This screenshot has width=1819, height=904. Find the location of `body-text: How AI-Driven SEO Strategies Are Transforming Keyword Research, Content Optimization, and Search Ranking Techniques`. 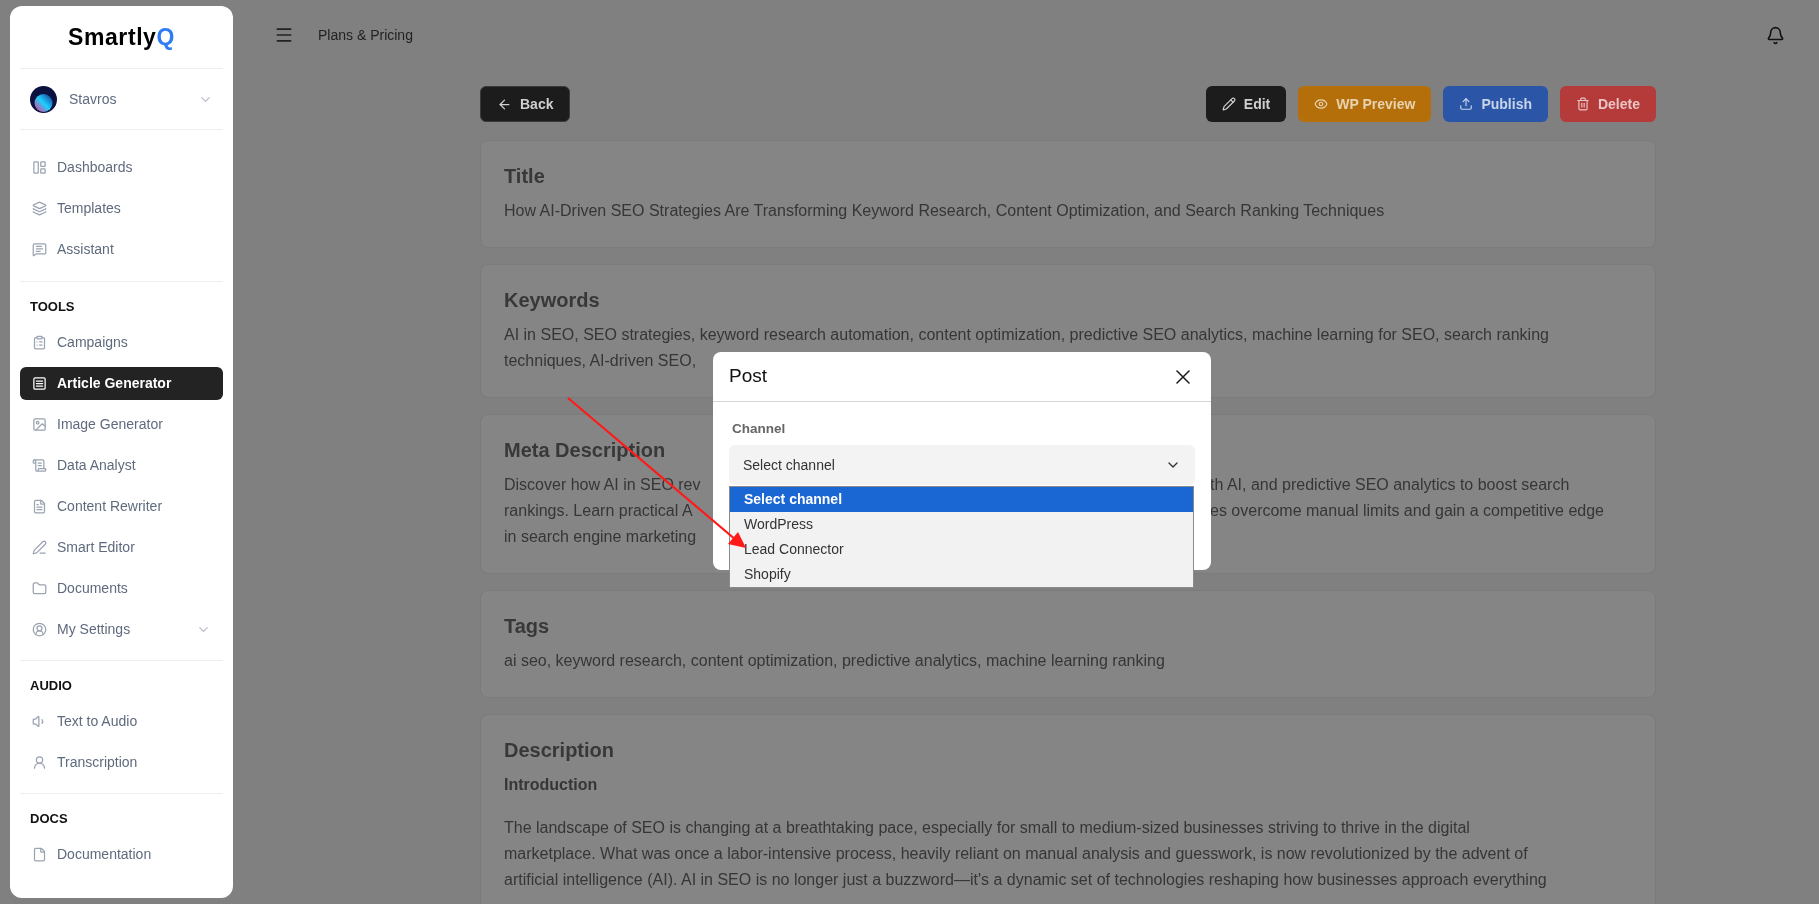

body-text: How AI-Driven SEO Strategies Are Transforming Keyword Research, Content Optimization, and Search Ranking Techniques is located at coordinates (944, 210).